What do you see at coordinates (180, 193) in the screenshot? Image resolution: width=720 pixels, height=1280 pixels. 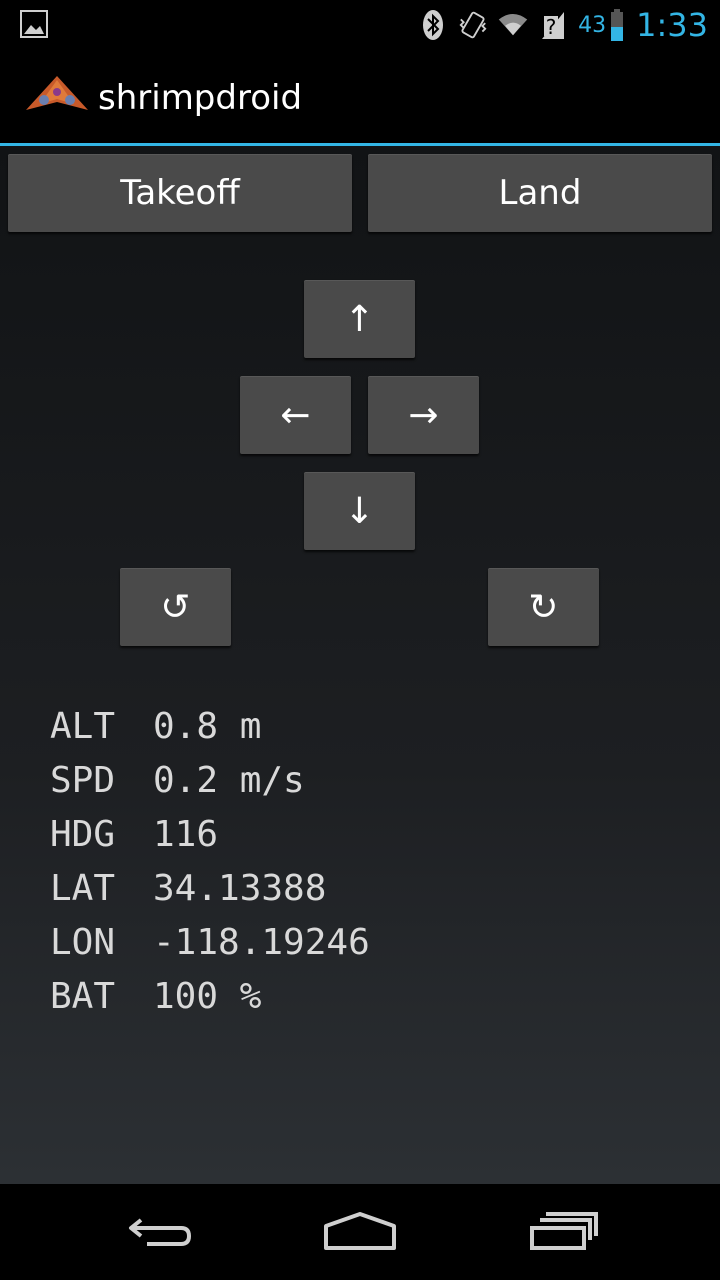 I see `takeoff-button: Takeoff` at bounding box center [180, 193].